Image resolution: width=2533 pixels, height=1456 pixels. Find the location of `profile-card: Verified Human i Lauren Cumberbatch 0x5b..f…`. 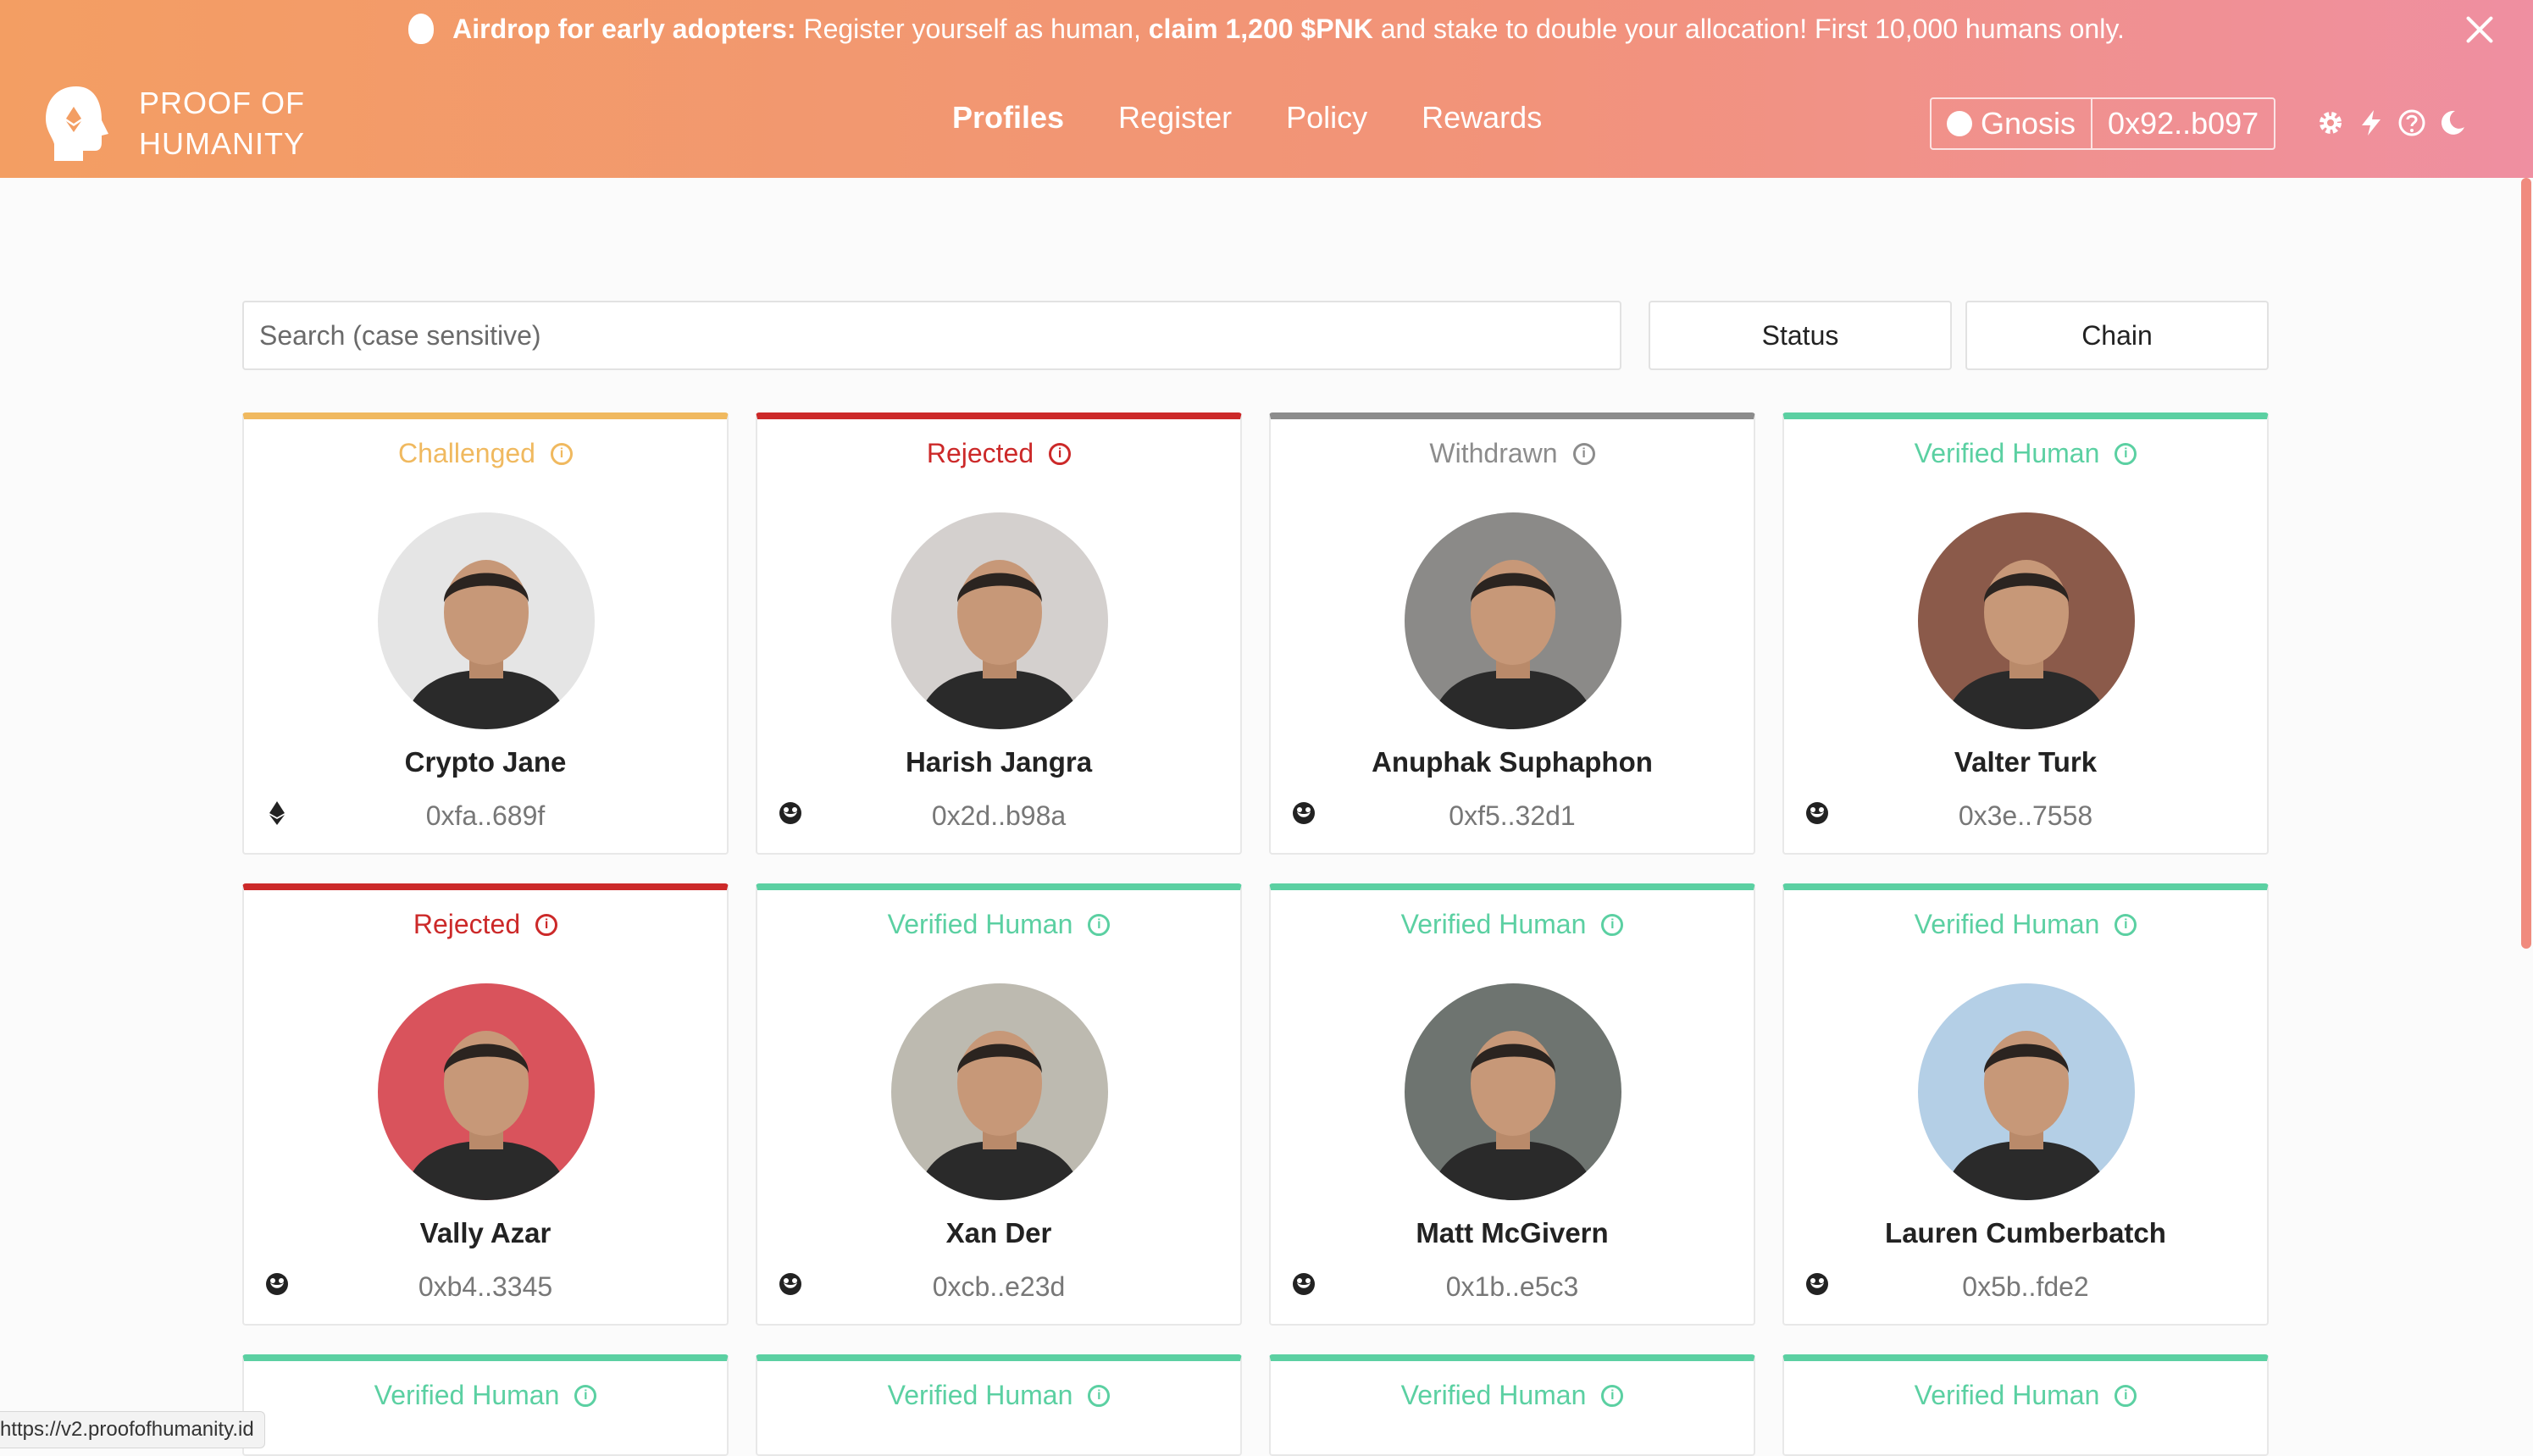

profile-card: Verified Human i Lauren Cumberbatch 0x5b..f… is located at coordinates (2025, 1105).